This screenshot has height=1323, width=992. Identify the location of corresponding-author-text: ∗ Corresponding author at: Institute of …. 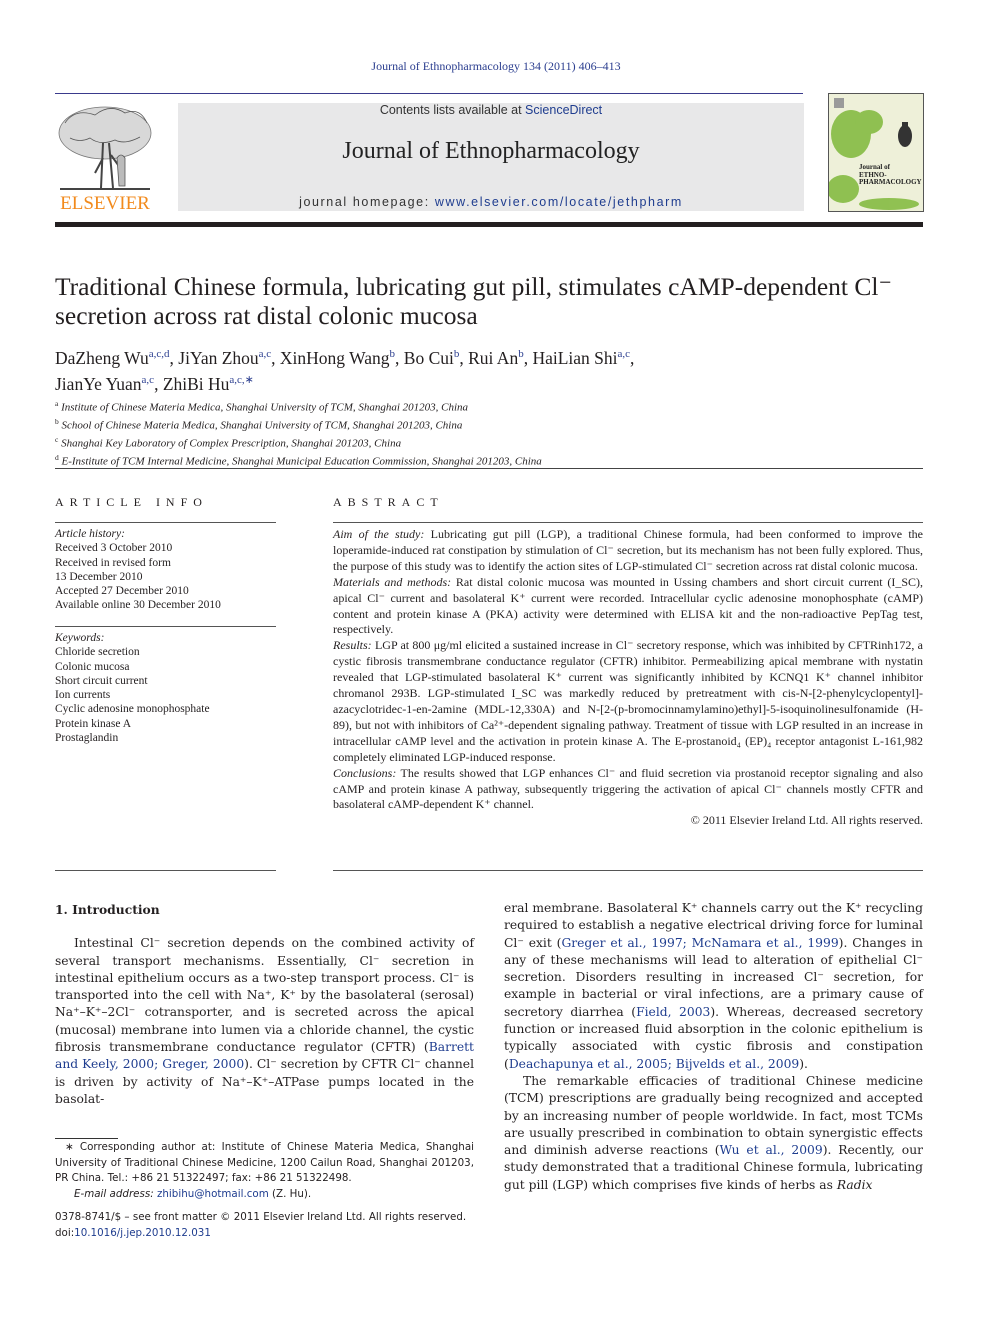
(264, 1162).